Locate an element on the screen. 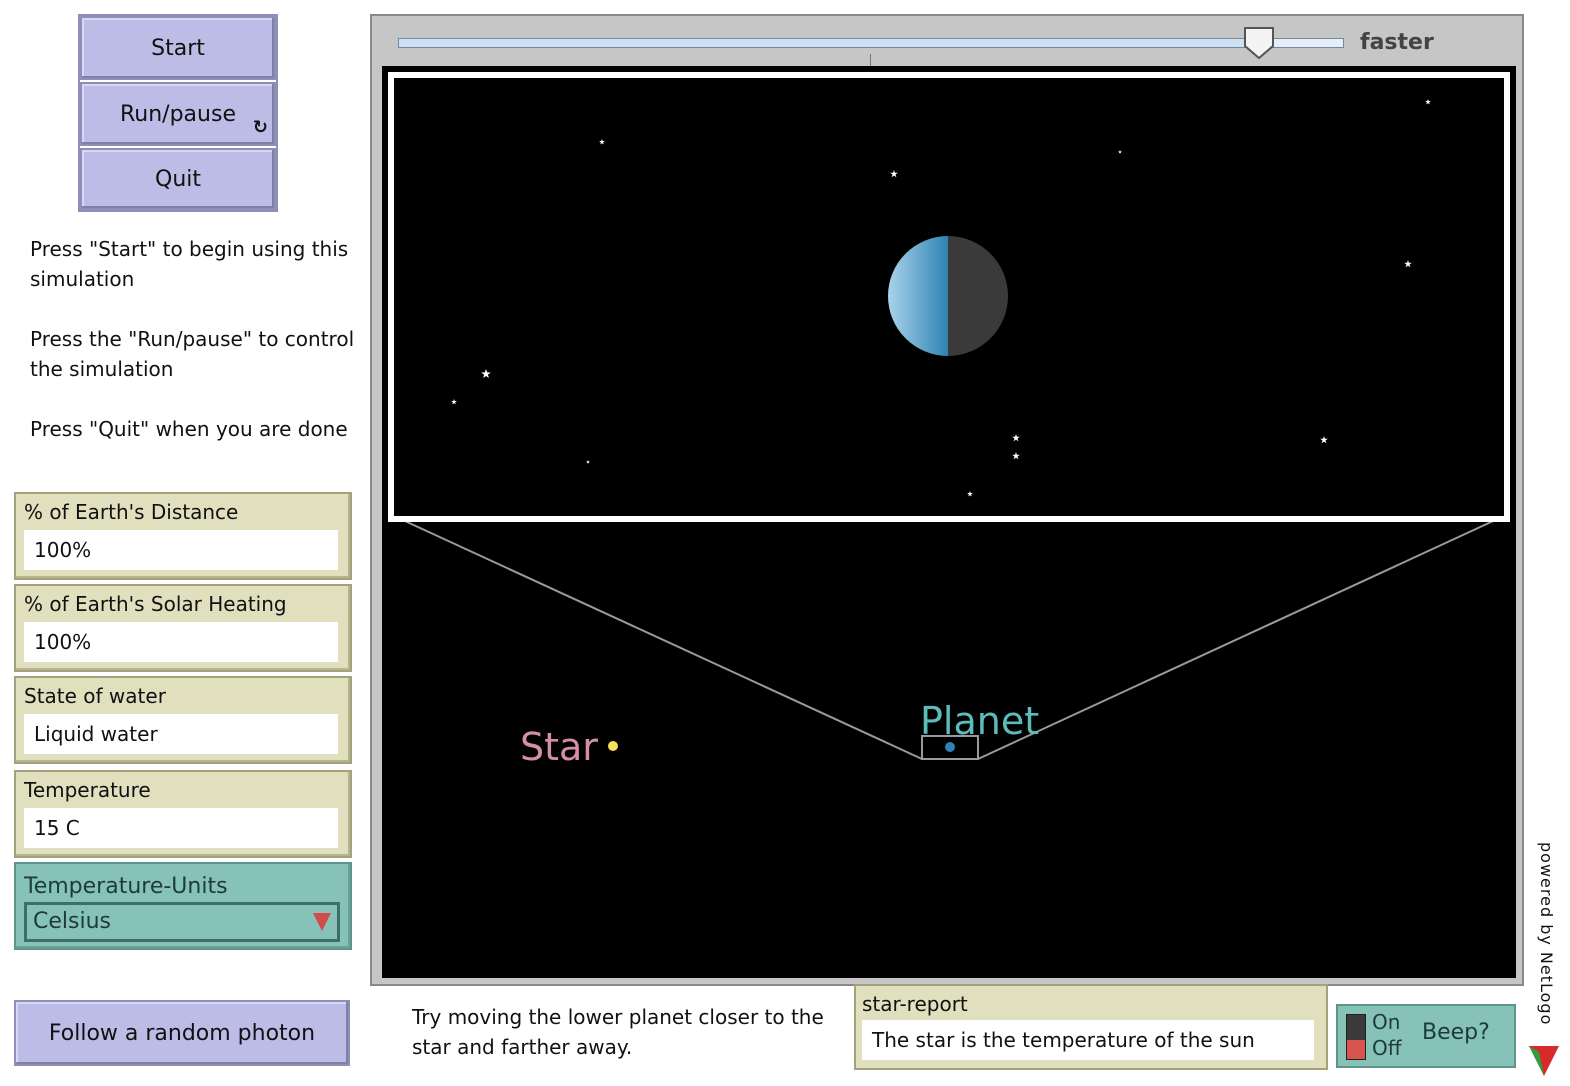 Image resolution: width=1570 pixels, height=1086 pixels. chooser-value-text: Celsius is located at coordinates (72, 921).